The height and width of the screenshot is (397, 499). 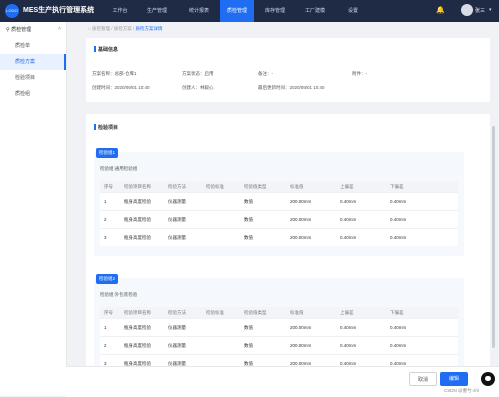 I want to click on avatar, so click(x=467, y=10).